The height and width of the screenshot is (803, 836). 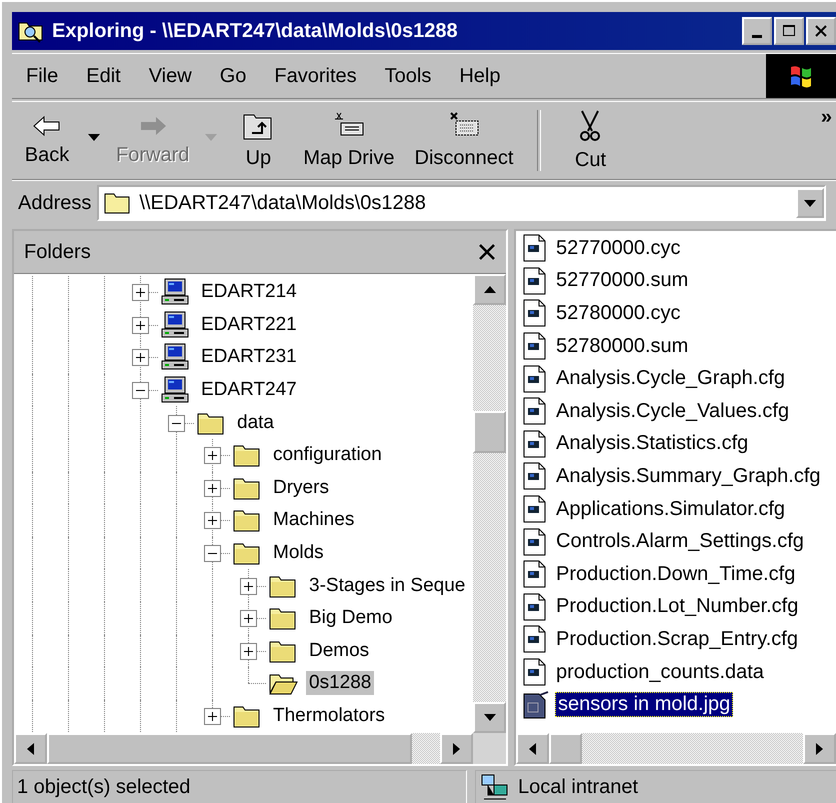 What do you see at coordinates (55, 203) in the screenshot?
I see `address-label: Address` at bounding box center [55, 203].